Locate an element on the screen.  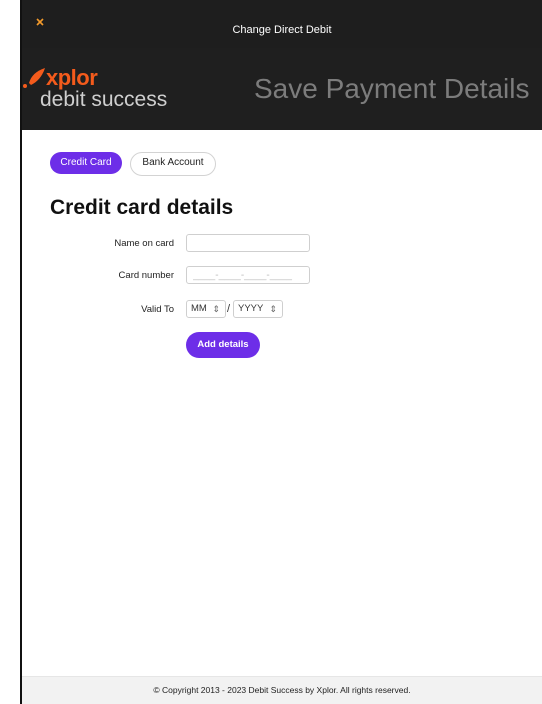
name-on-card-label: Name on card is located at coordinates (144, 243).